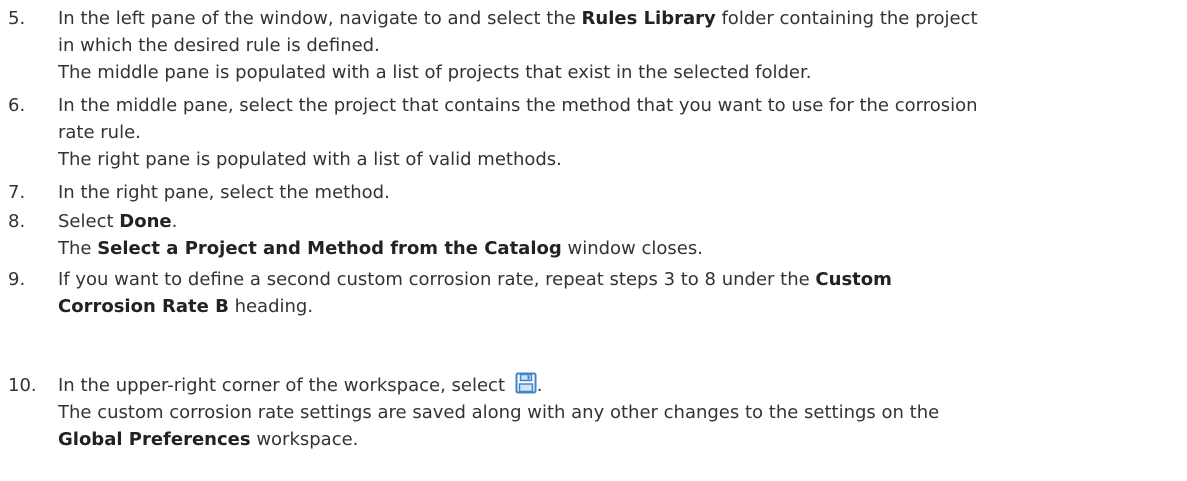  What do you see at coordinates (22, 385) in the screenshot?
I see `step-number: 10.` at bounding box center [22, 385].